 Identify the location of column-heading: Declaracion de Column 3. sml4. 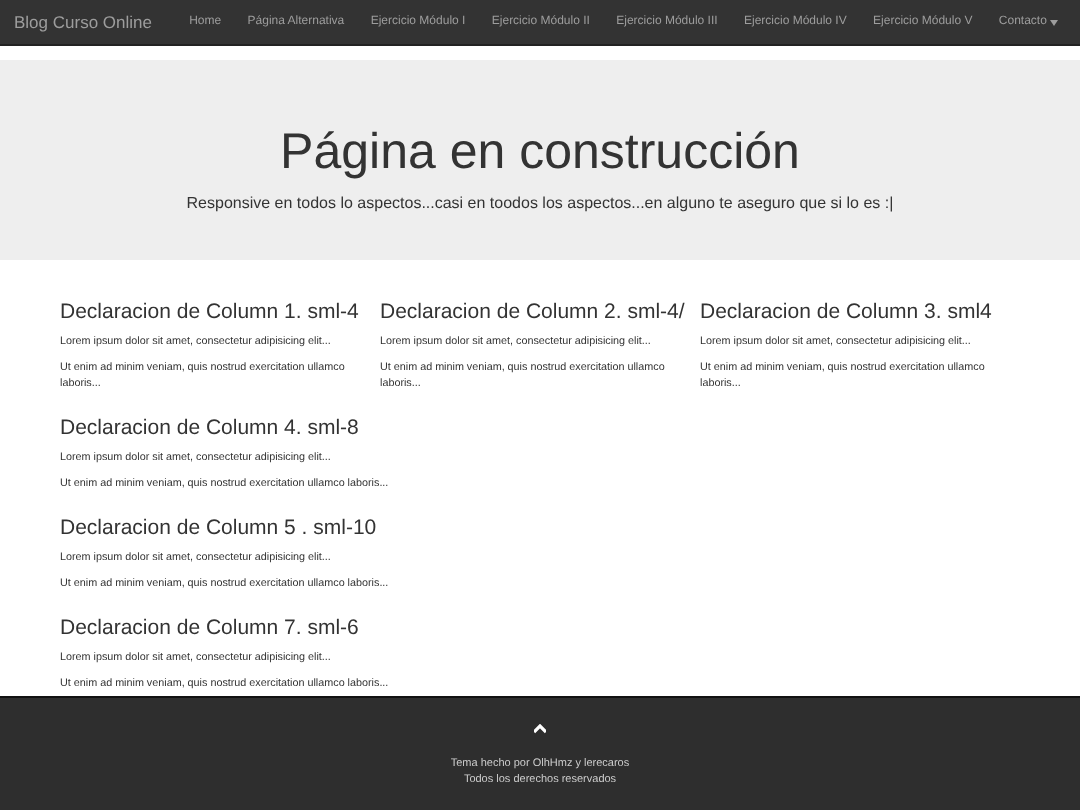
(847, 312).